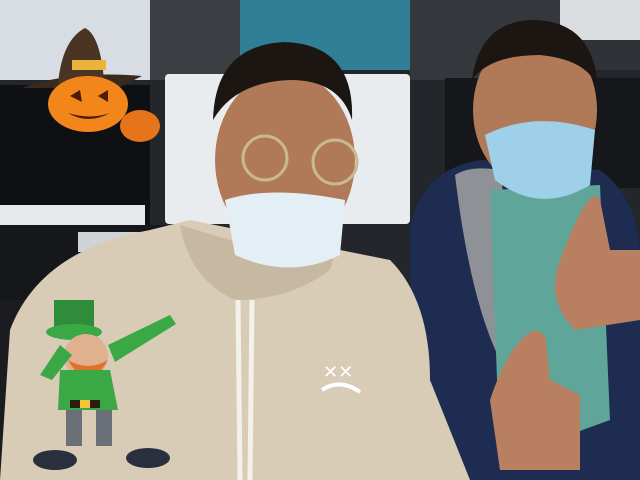  Describe the element at coordinates (285, 230) in the screenshot. I see `left-person-mask` at that location.